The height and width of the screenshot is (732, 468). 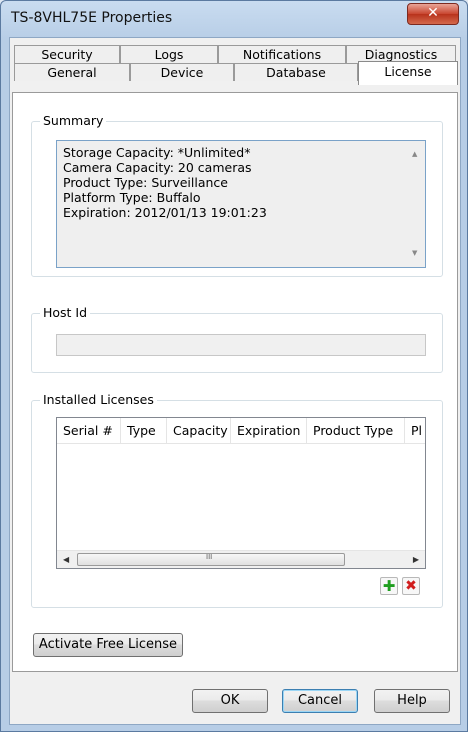 What do you see at coordinates (157, 152) in the screenshot?
I see `summary-line-storage: Storage Capacity: *Unlimited*` at bounding box center [157, 152].